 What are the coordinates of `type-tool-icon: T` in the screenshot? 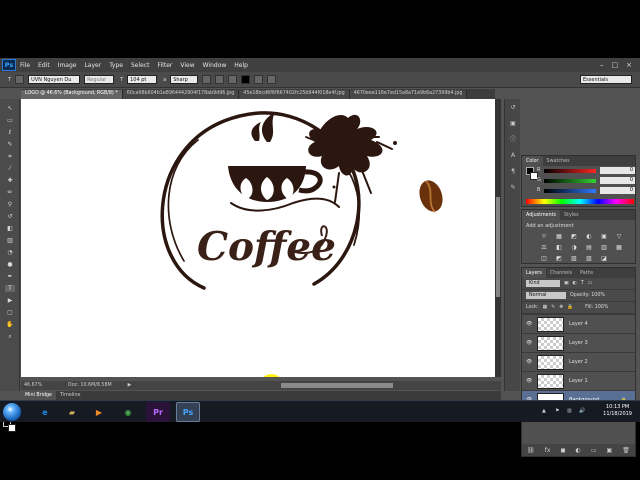 It's located at (9, 80).